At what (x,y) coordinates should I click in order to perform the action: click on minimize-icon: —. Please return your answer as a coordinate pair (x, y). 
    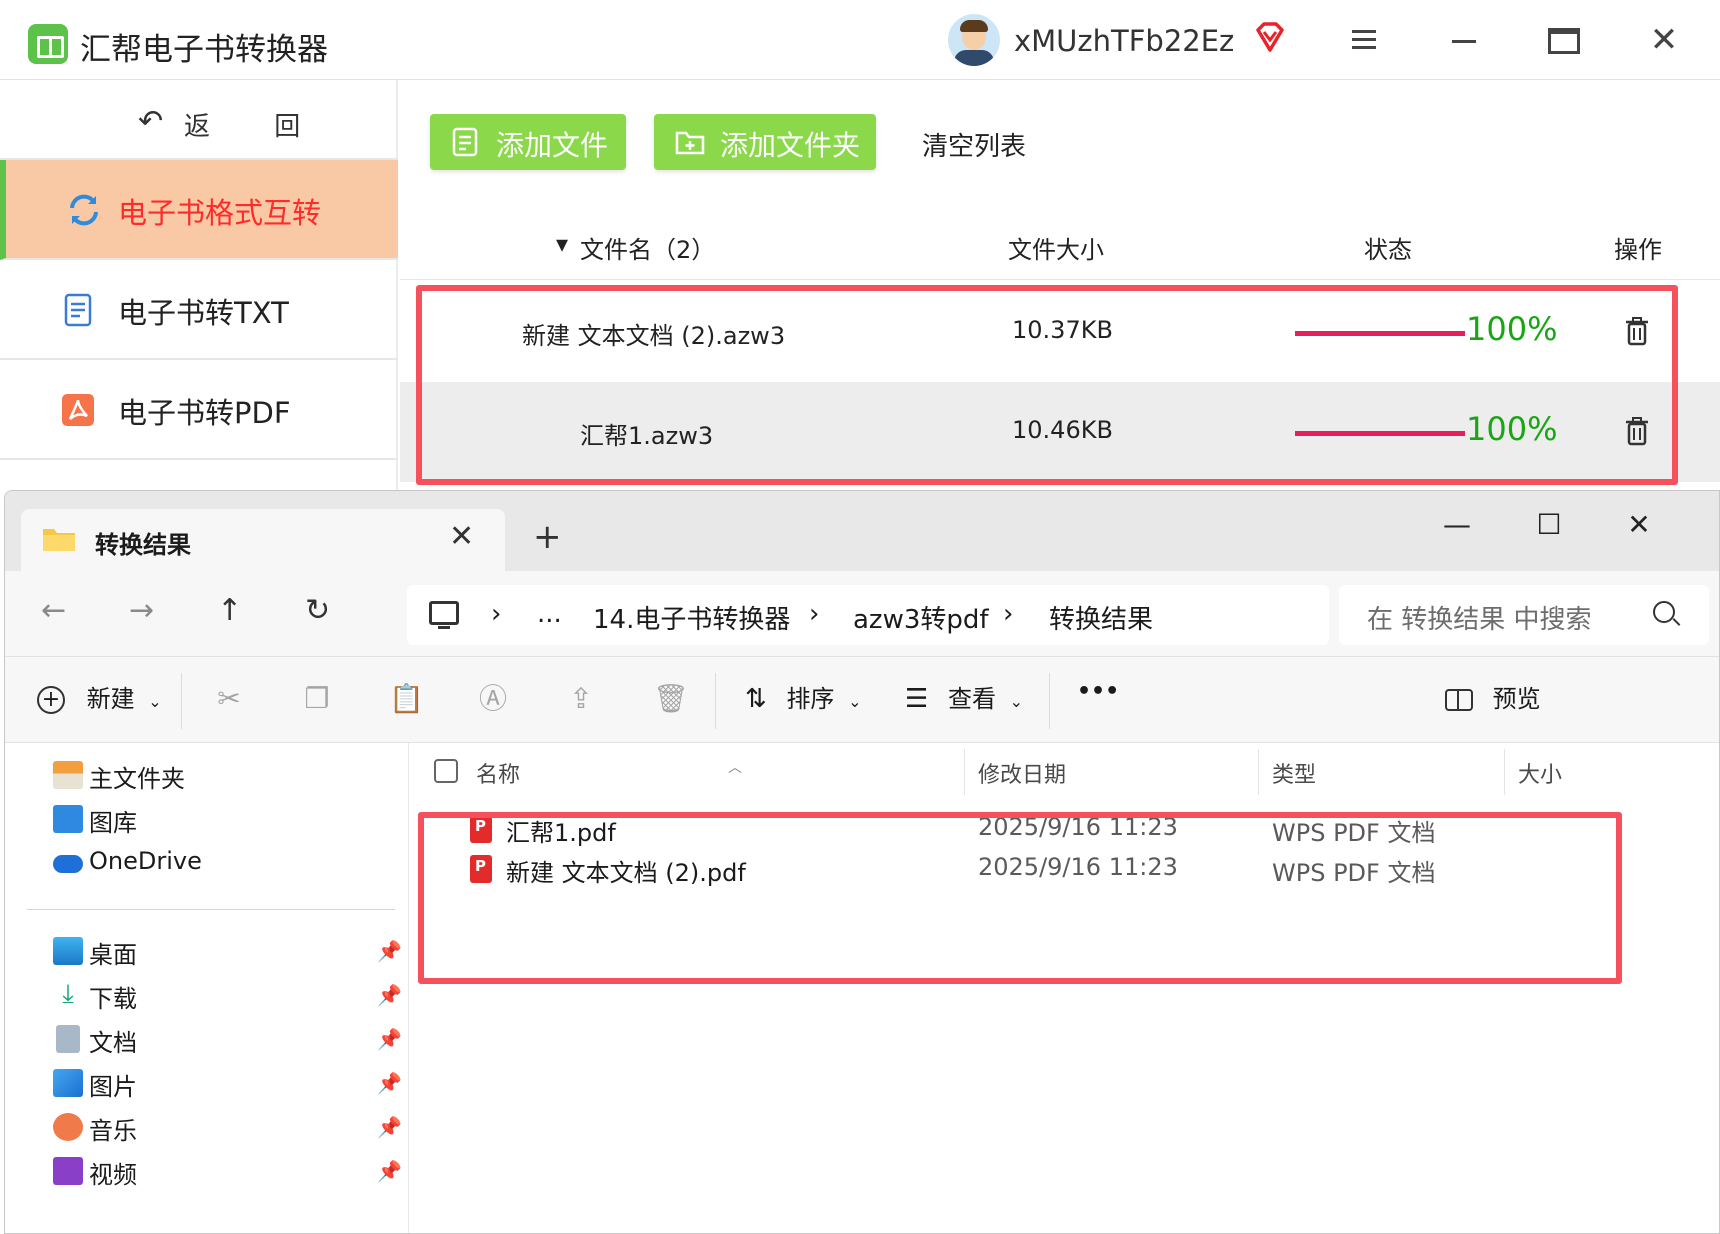
    Looking at the image, I should click on (1457, 525).